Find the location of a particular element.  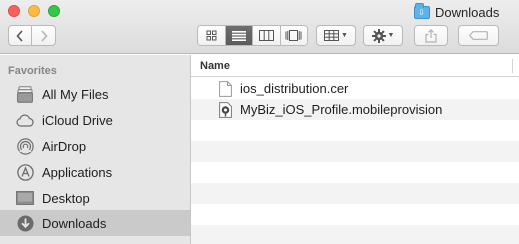

file-name: ios_distribution.cer is located at coordinates (294, 88).